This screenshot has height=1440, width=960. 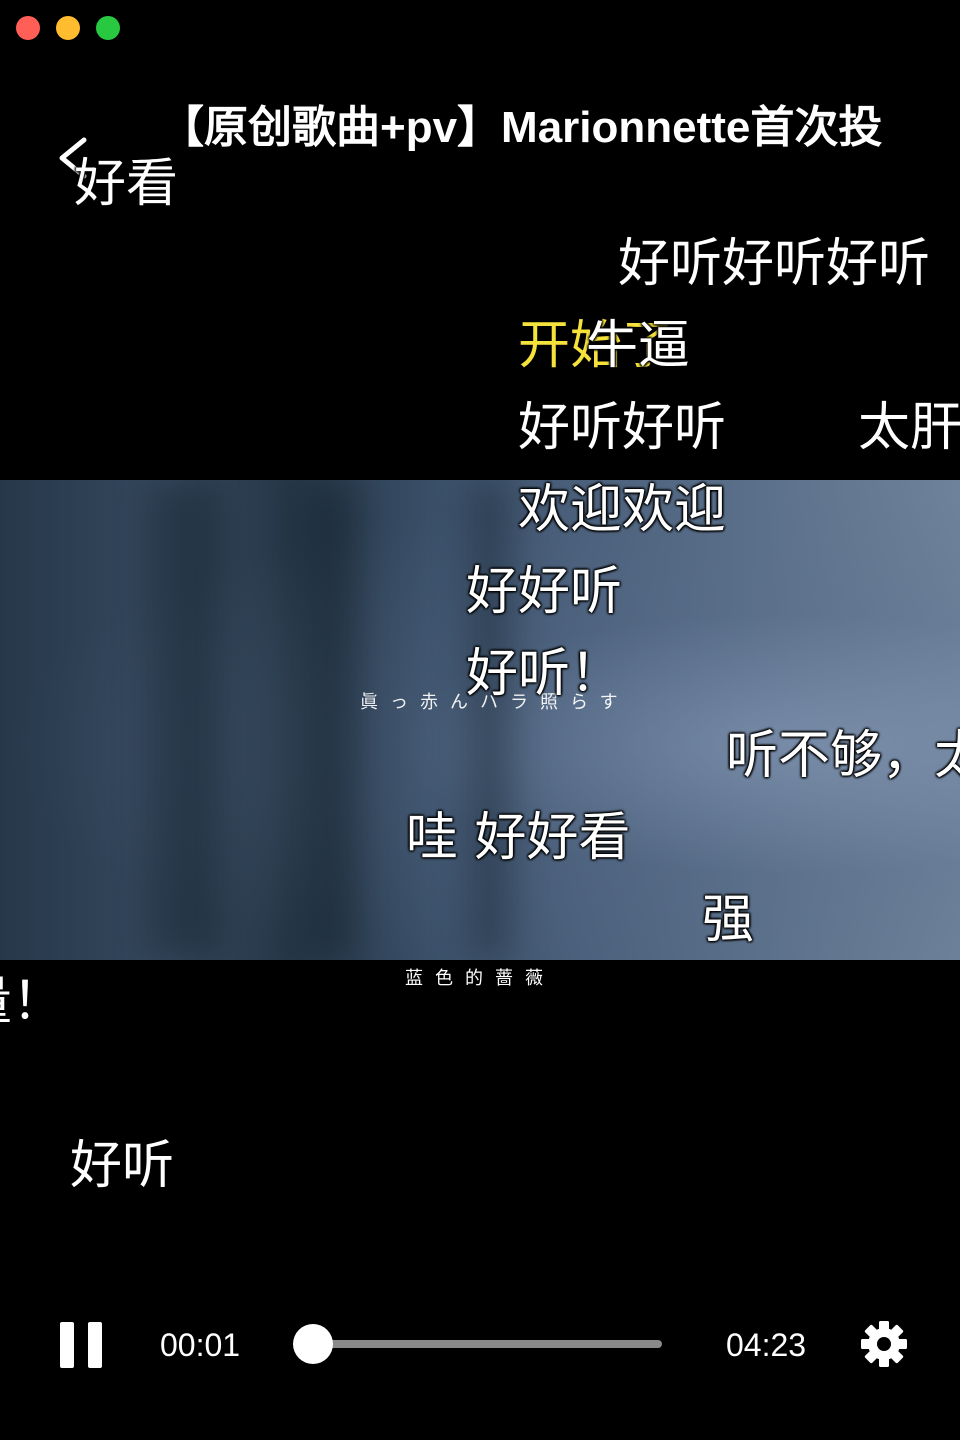 What do you see at coordinates (909, 428) in the screenshot?
I see `danmaku-comment: 太肝` at bounding box center [909, 428].